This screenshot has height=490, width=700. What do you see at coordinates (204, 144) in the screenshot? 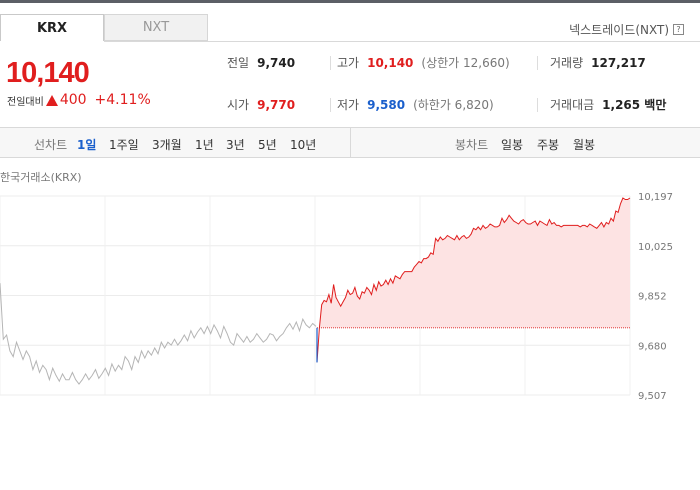
I see `period-1y: 1년` at bounding box center [204, 144].